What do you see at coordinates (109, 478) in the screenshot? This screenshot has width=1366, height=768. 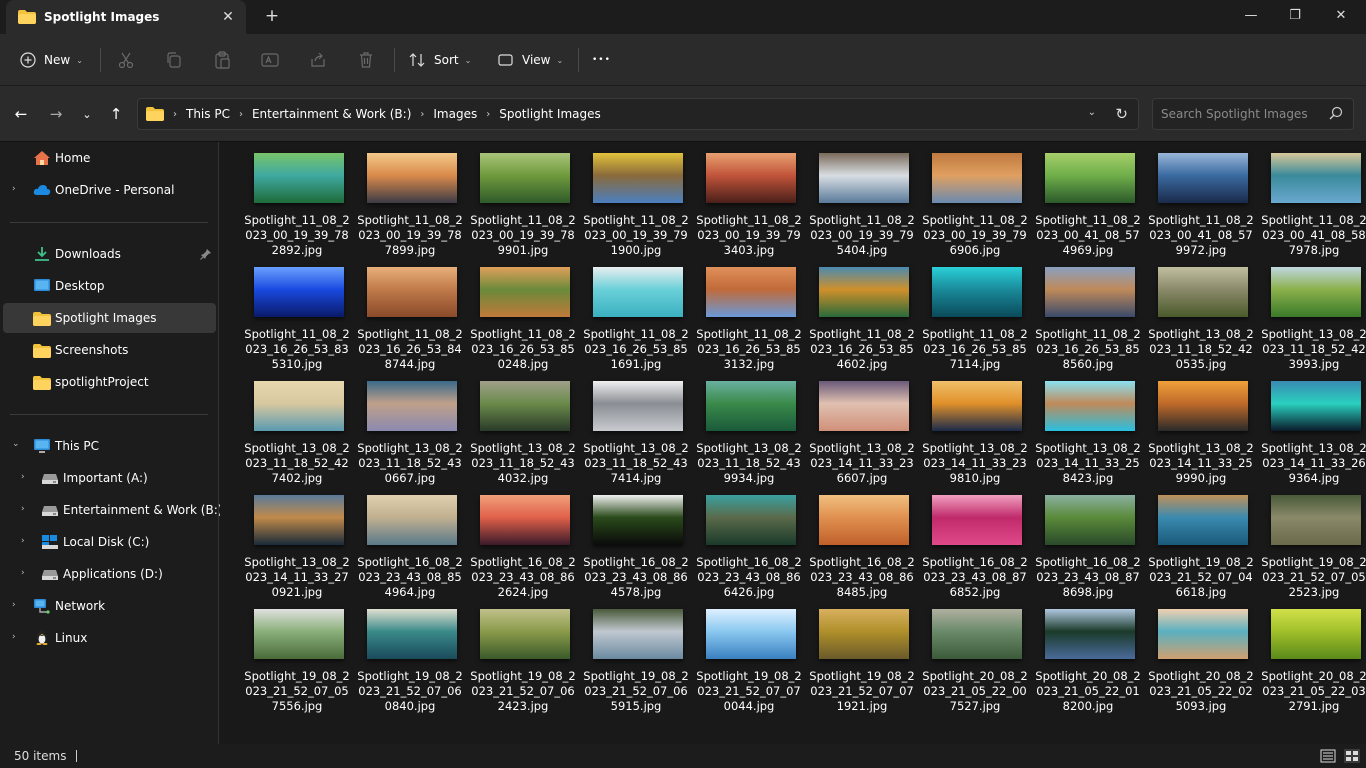 I see `sidebar-item-drive-a: › Important (A:)` at bounding box center [109, 478].